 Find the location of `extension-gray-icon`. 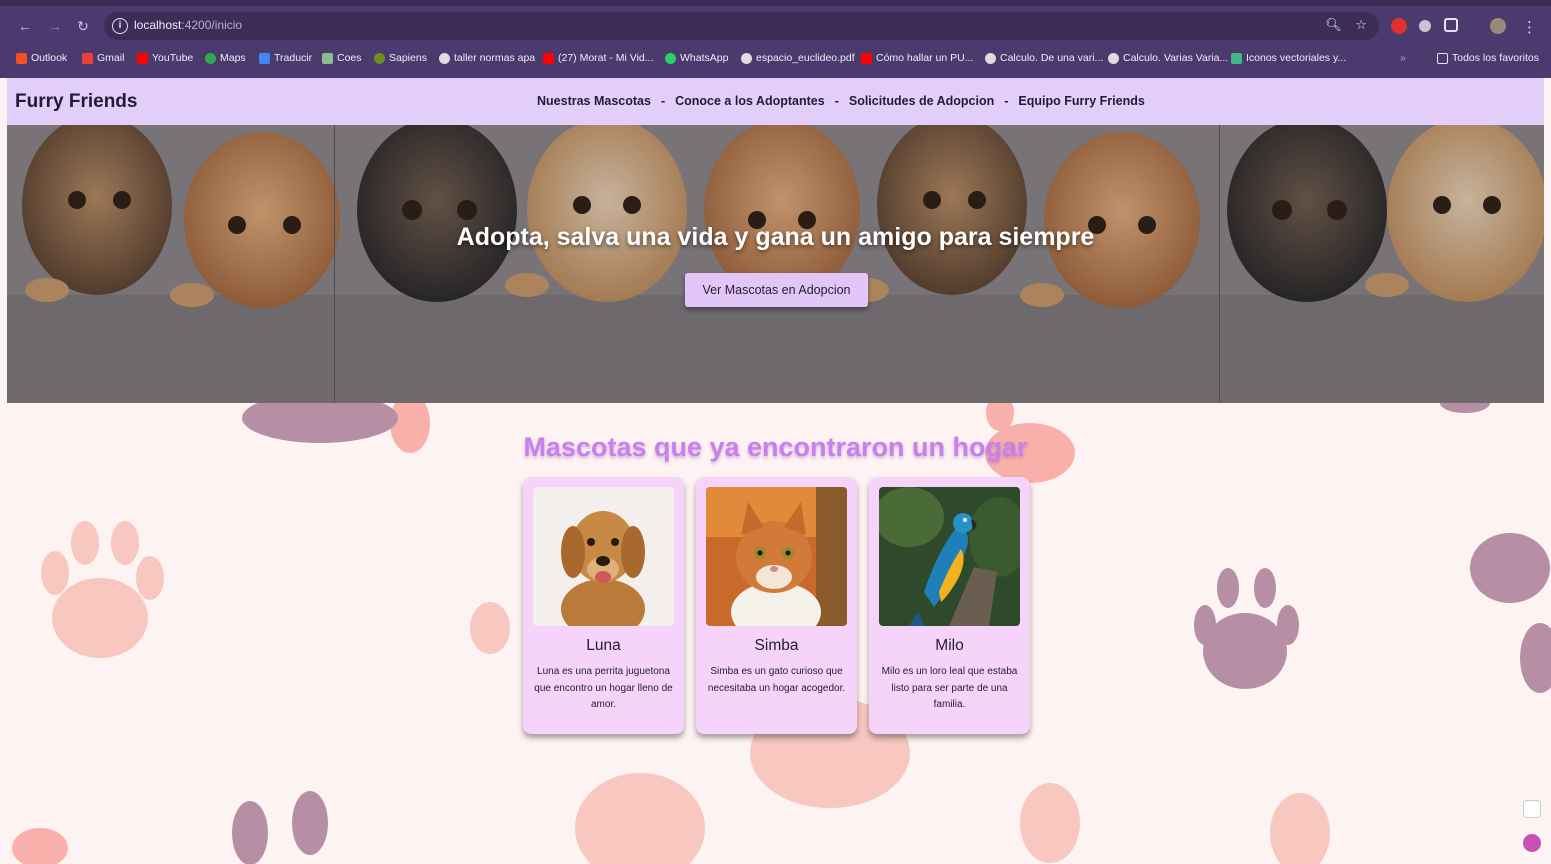

extension-gray-icon is located at coordinates (1425, 26).